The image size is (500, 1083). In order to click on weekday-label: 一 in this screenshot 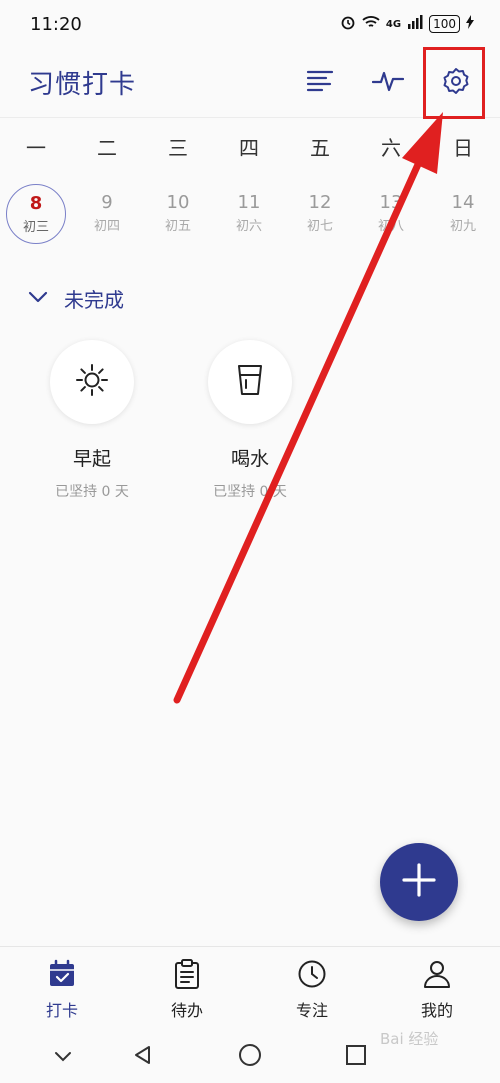, I will do `click(36, 148)`.